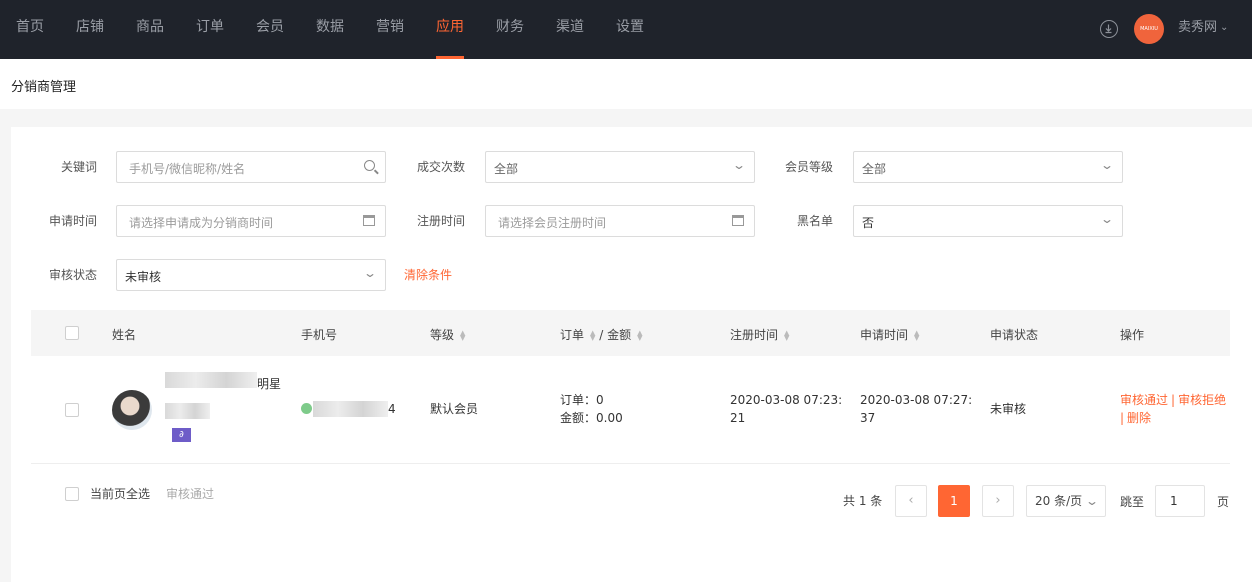  I want to click on nav-item-orders: 订单, so click(210, 29).